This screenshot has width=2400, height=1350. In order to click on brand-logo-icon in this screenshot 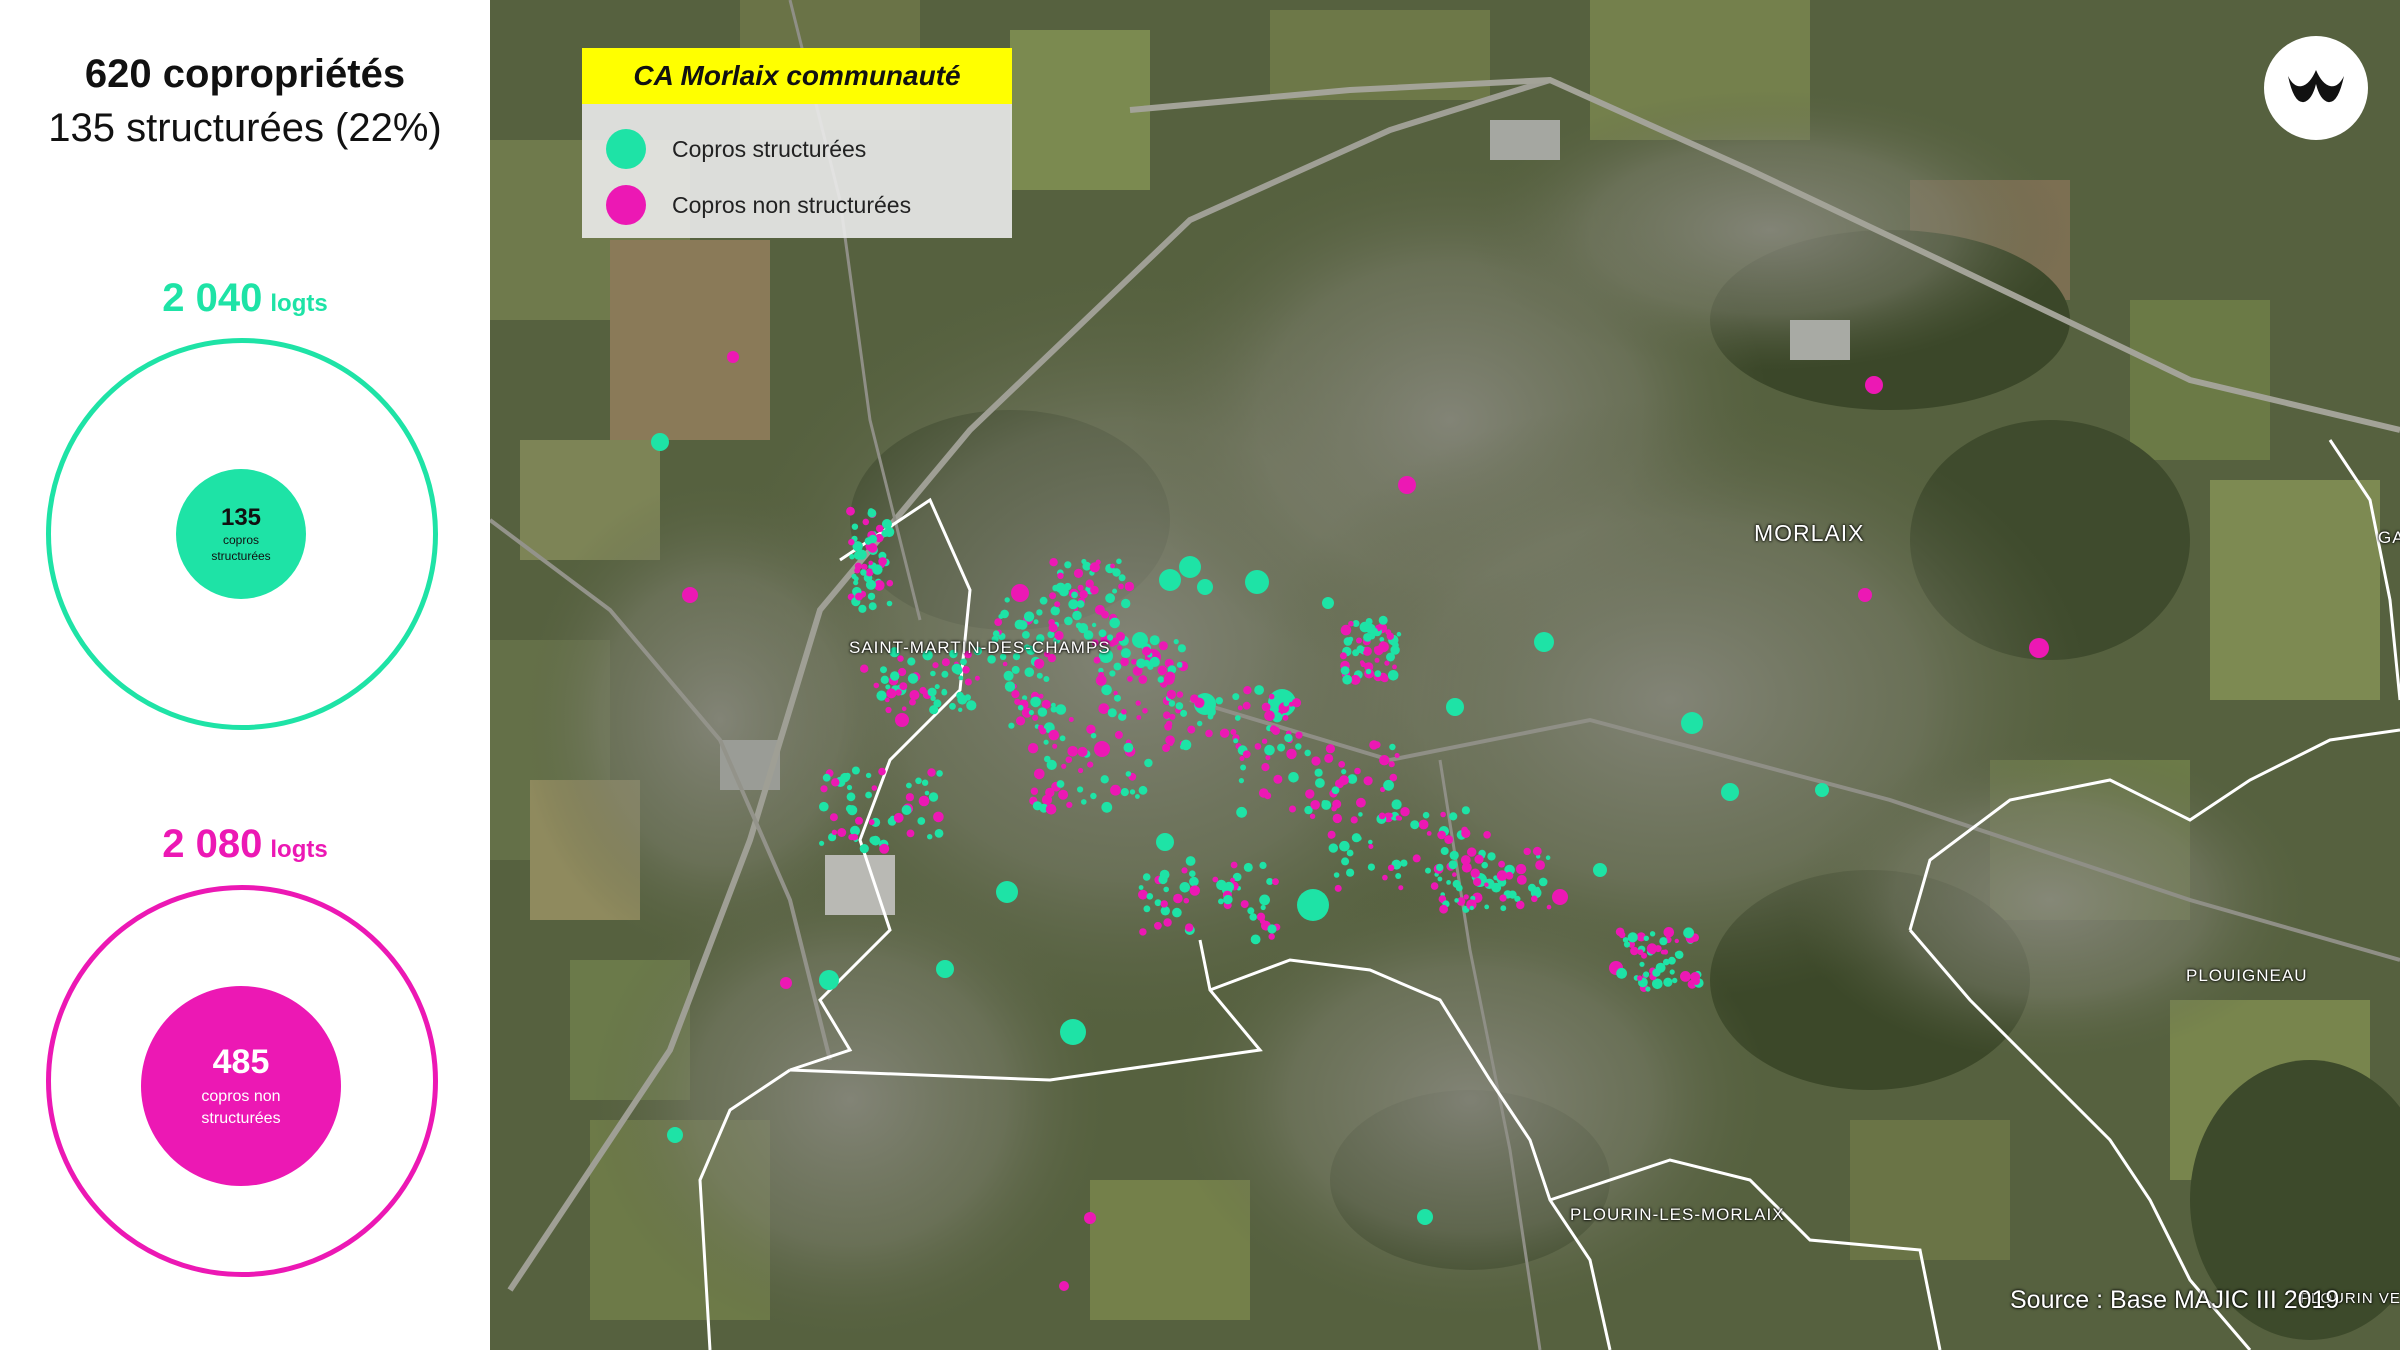, I will do `click(2316, 88)`.